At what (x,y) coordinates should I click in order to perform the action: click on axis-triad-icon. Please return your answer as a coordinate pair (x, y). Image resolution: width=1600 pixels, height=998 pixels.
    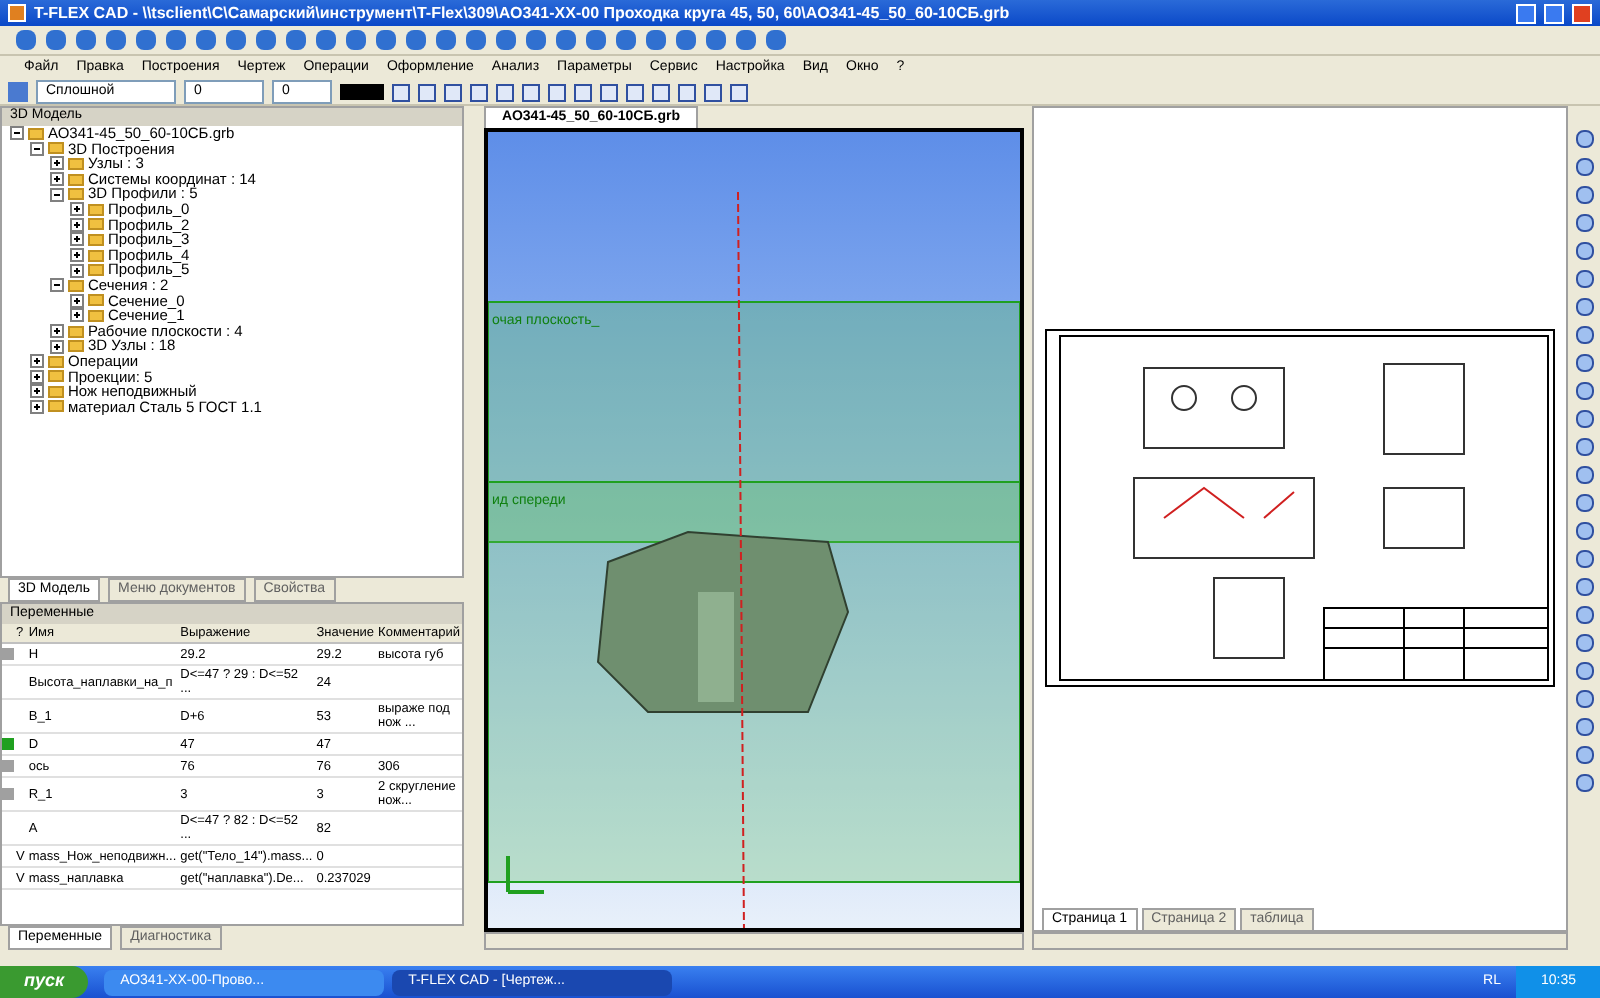
    Looking at the image, I should click on (526, 874).